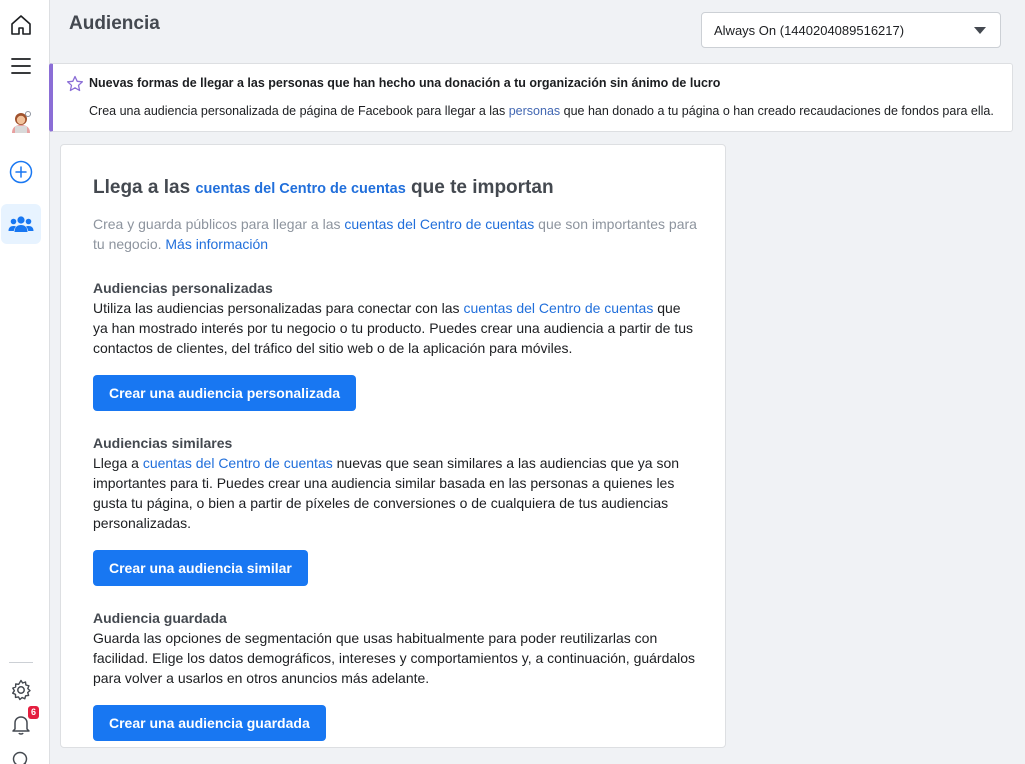 The image size is (1025, 764). Describe the element at coordinates (479, 187) in the screenshot. I see `heading-end: que te importan` at that location.